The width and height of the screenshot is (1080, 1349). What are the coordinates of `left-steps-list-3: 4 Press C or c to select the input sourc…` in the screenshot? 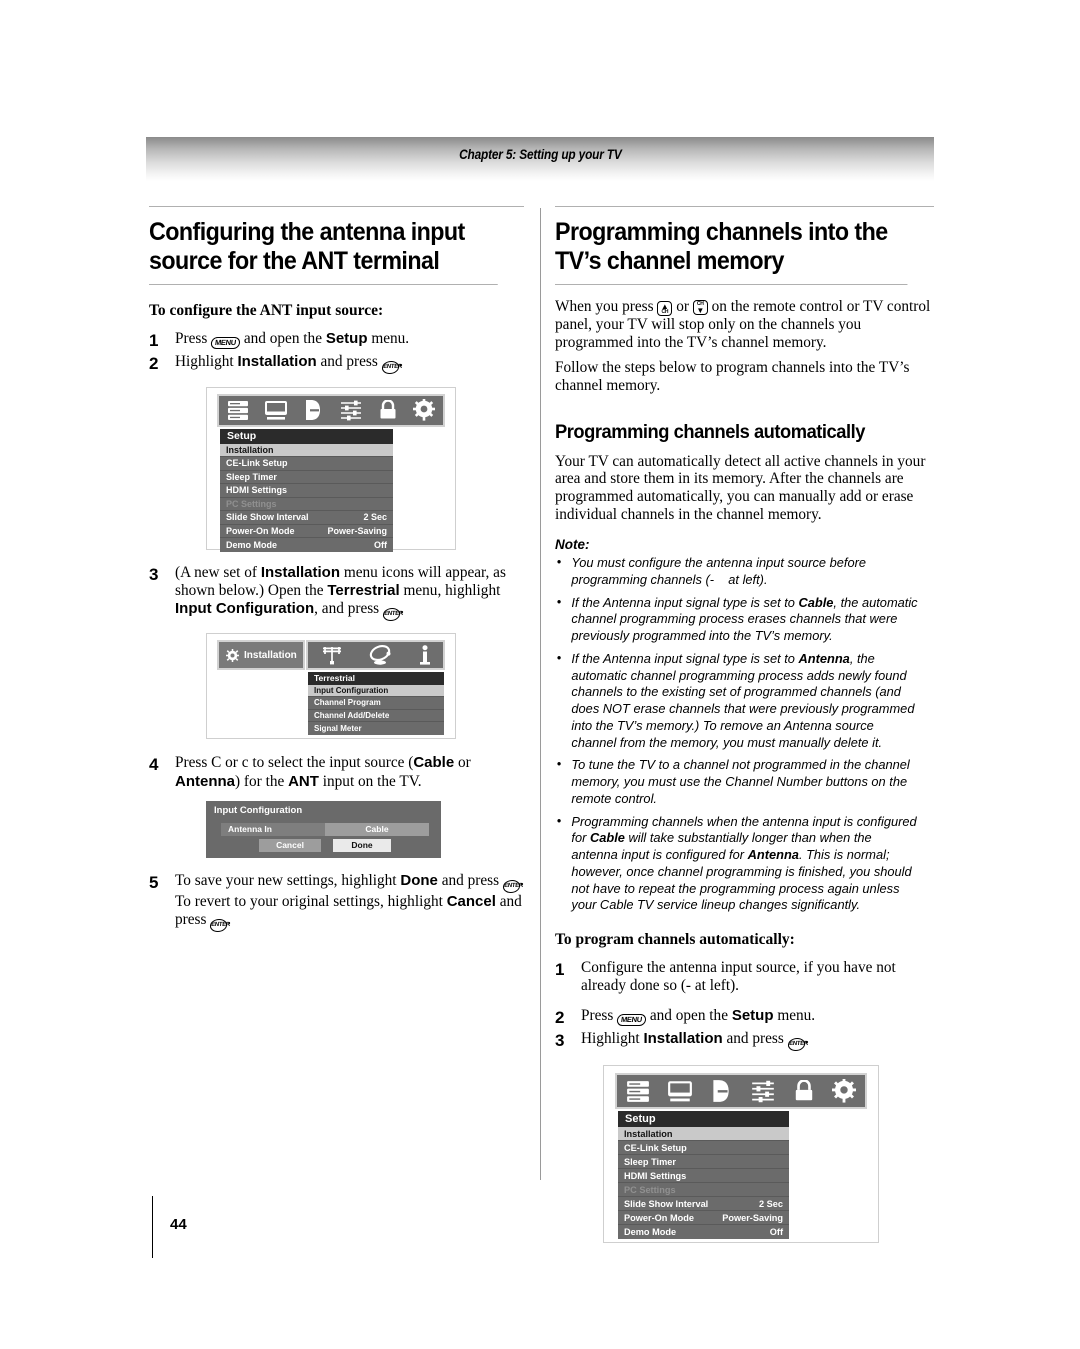 It's located at (336, 772).